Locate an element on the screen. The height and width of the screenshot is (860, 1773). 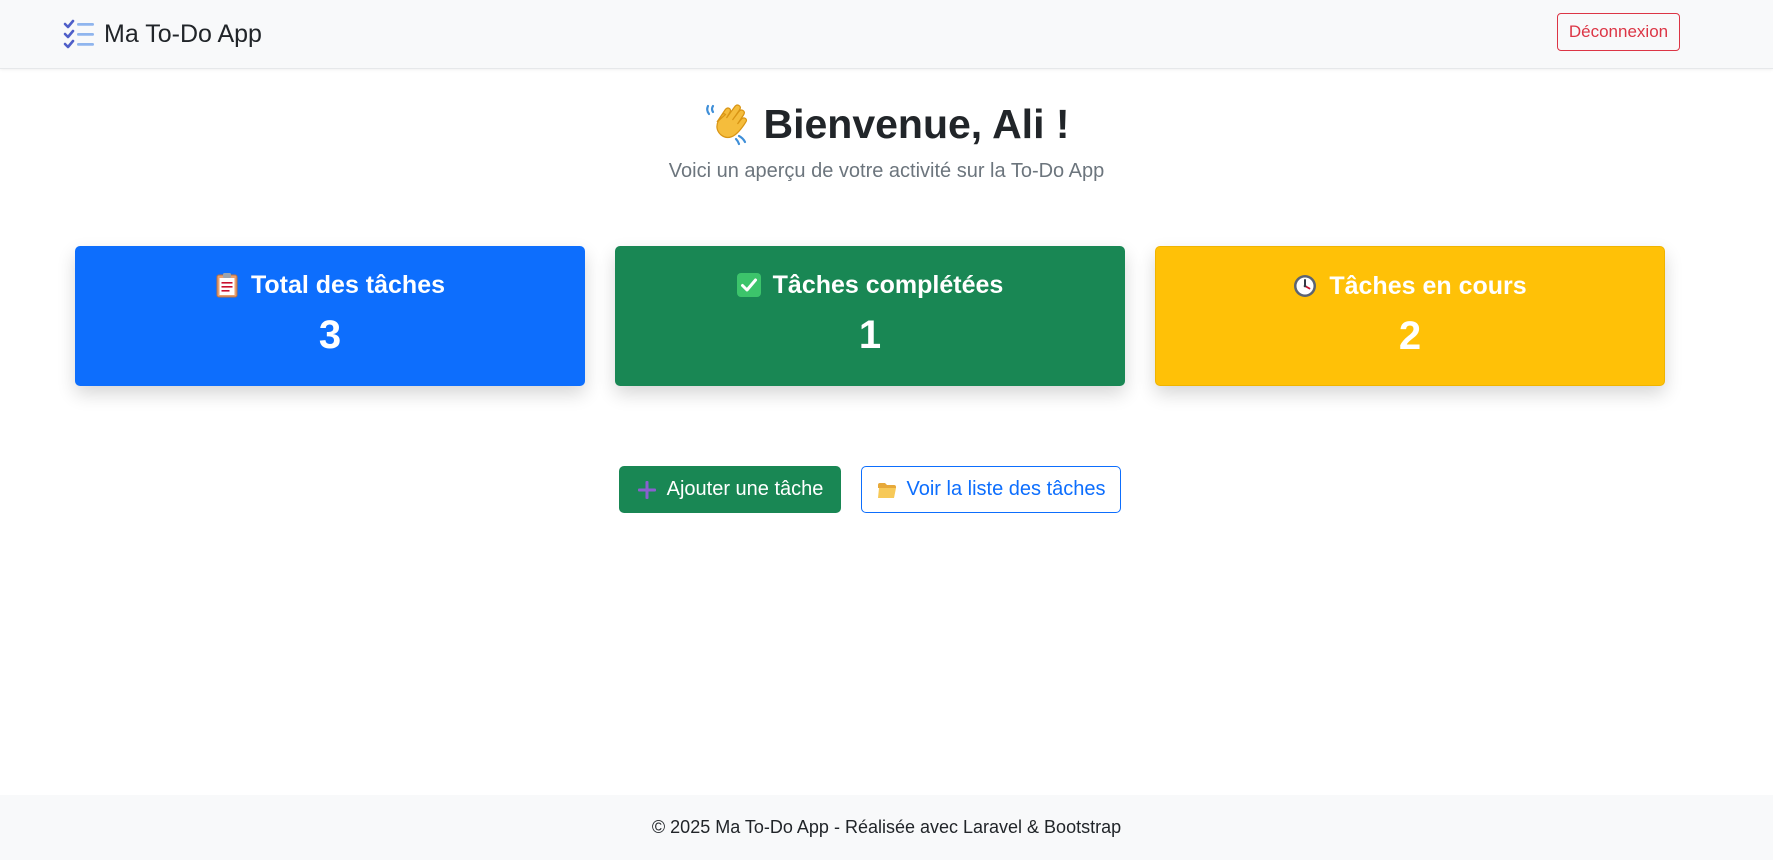
checklist-icon is located at coordinates (78, 34).